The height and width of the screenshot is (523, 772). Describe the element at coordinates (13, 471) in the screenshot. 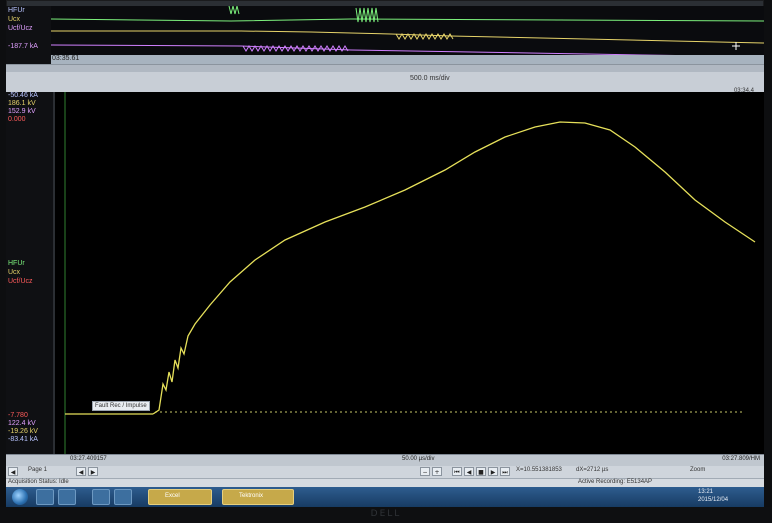

I see `nav-first-button: ◀` at that location.